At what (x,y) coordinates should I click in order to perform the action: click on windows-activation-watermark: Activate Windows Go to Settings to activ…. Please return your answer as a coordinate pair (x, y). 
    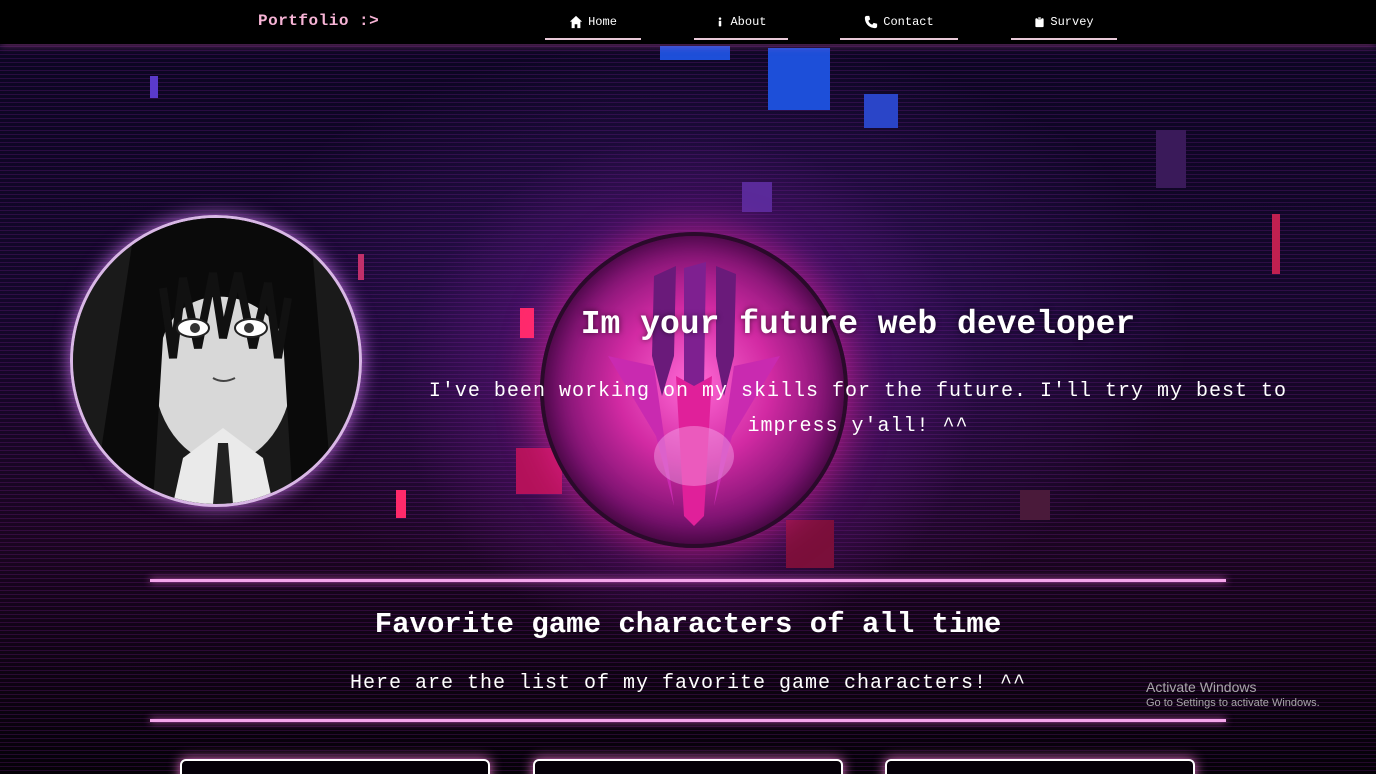
    Looking at the image, I should click on (1233, 694).